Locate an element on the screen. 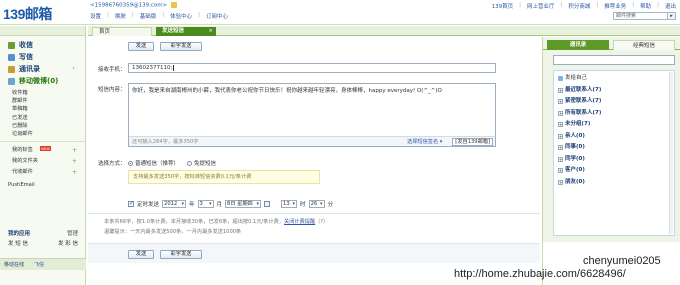 The width and height of the screenshot is (680, 285). logo: 139邮箱 is located at coordinates (43, 13).